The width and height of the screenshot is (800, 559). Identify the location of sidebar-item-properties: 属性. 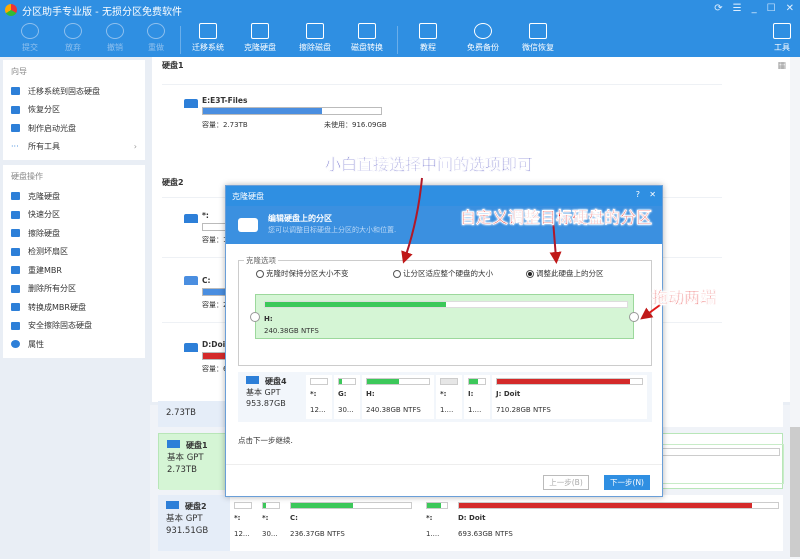
(74, 344).